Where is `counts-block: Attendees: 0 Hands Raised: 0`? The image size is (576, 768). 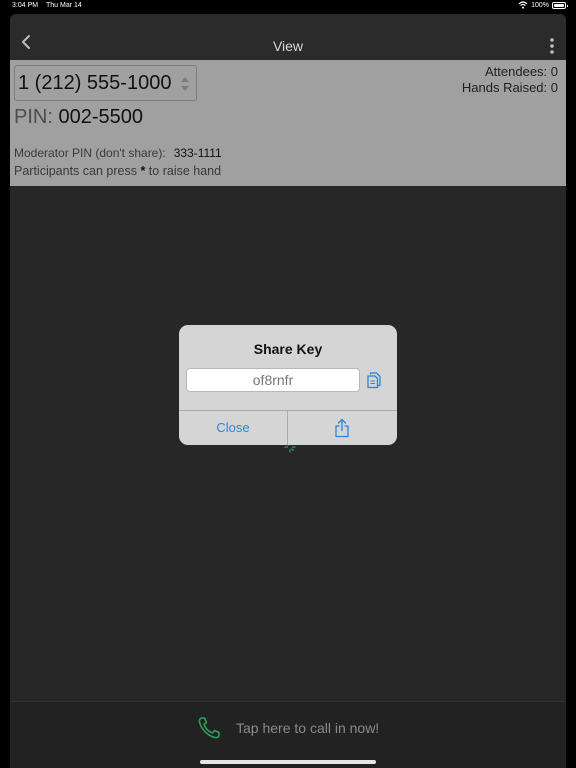 counts-block: Attendees: 0 Hands Raised: 0 is located at coordinates (510, 80).